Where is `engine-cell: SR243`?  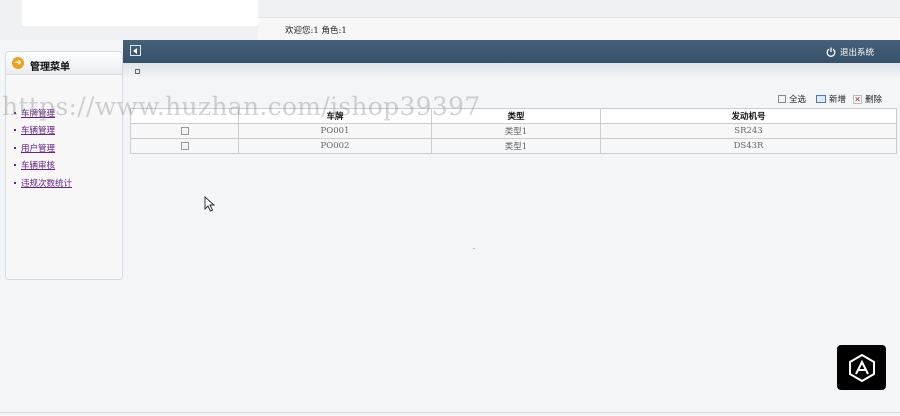
engine-cell: SR243 is located at coordinates (748, 131).